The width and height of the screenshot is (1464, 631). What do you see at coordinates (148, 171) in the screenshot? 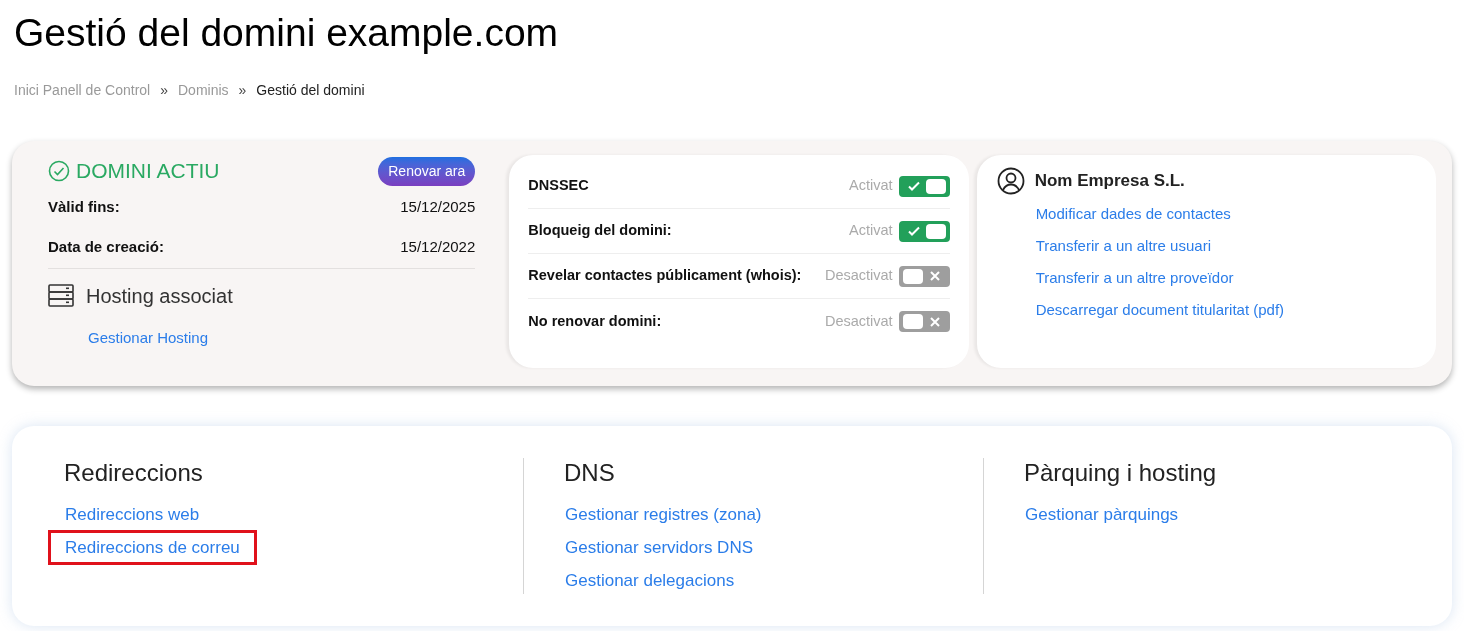
I see `domain-status: DOMINI ACTIU` at bounding box center [148, 171].